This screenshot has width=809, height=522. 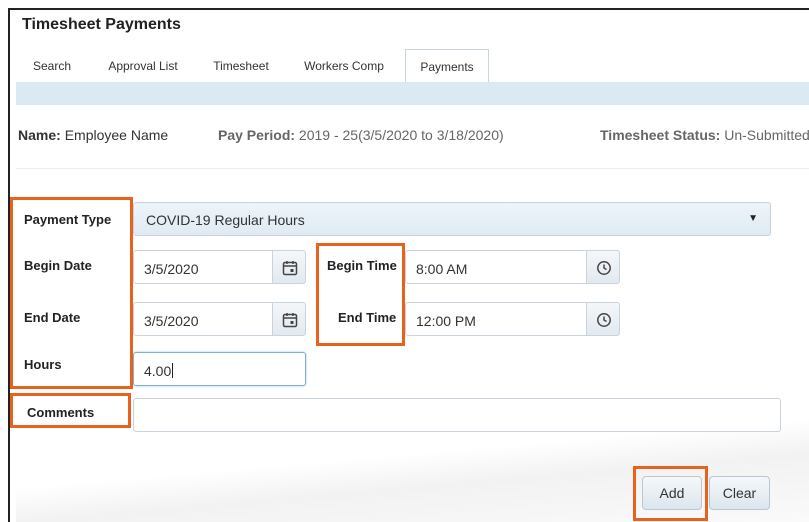 What do you see at coordinates (766, 135) in the screenshot?
I see `status-value: Un-Submitted` at bounding box center [766, 135].